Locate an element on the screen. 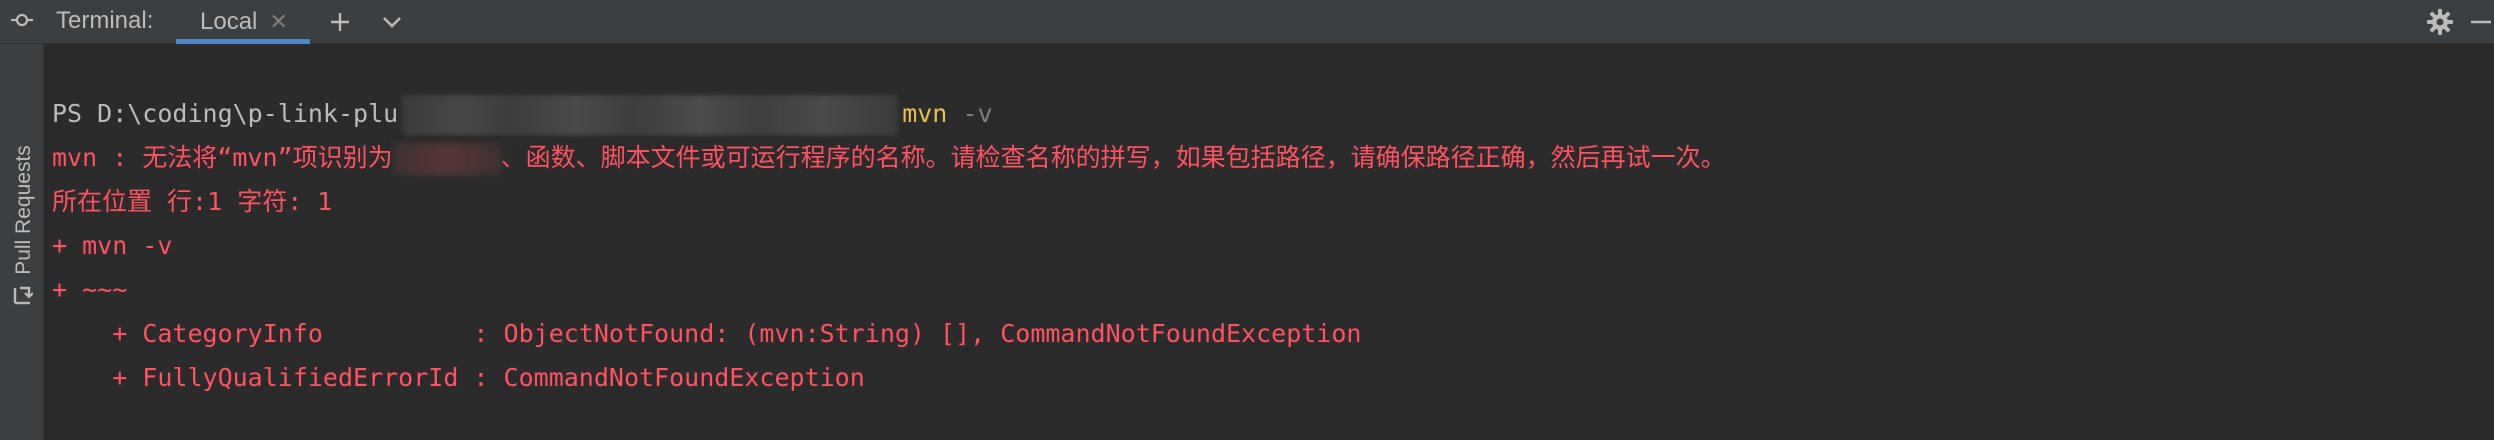  redacted-path is located at coordinates (650, 115).